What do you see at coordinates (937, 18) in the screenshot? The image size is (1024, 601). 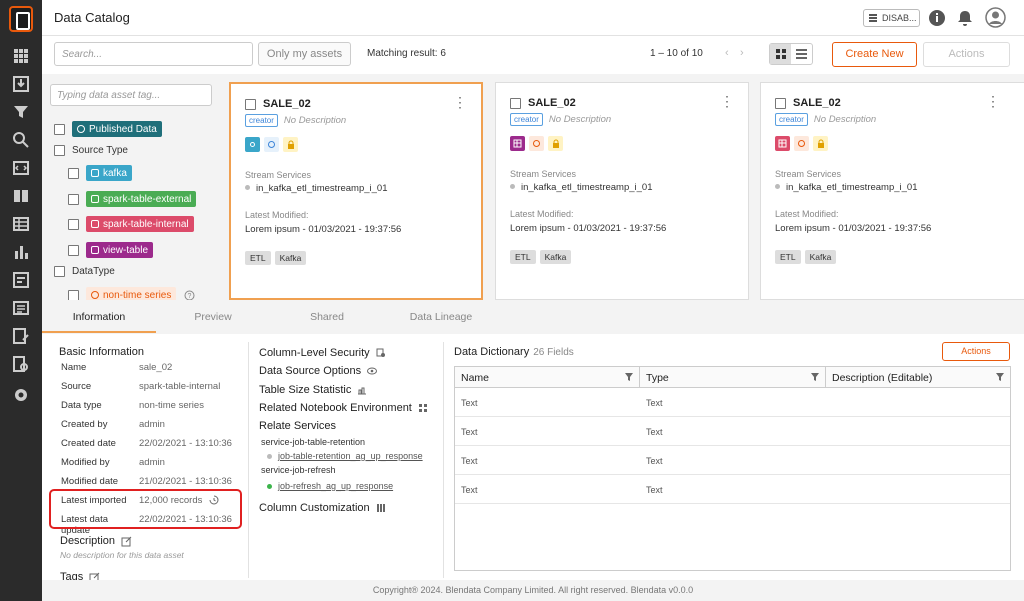 I see `info-icon` at bounding box center [937, 18].